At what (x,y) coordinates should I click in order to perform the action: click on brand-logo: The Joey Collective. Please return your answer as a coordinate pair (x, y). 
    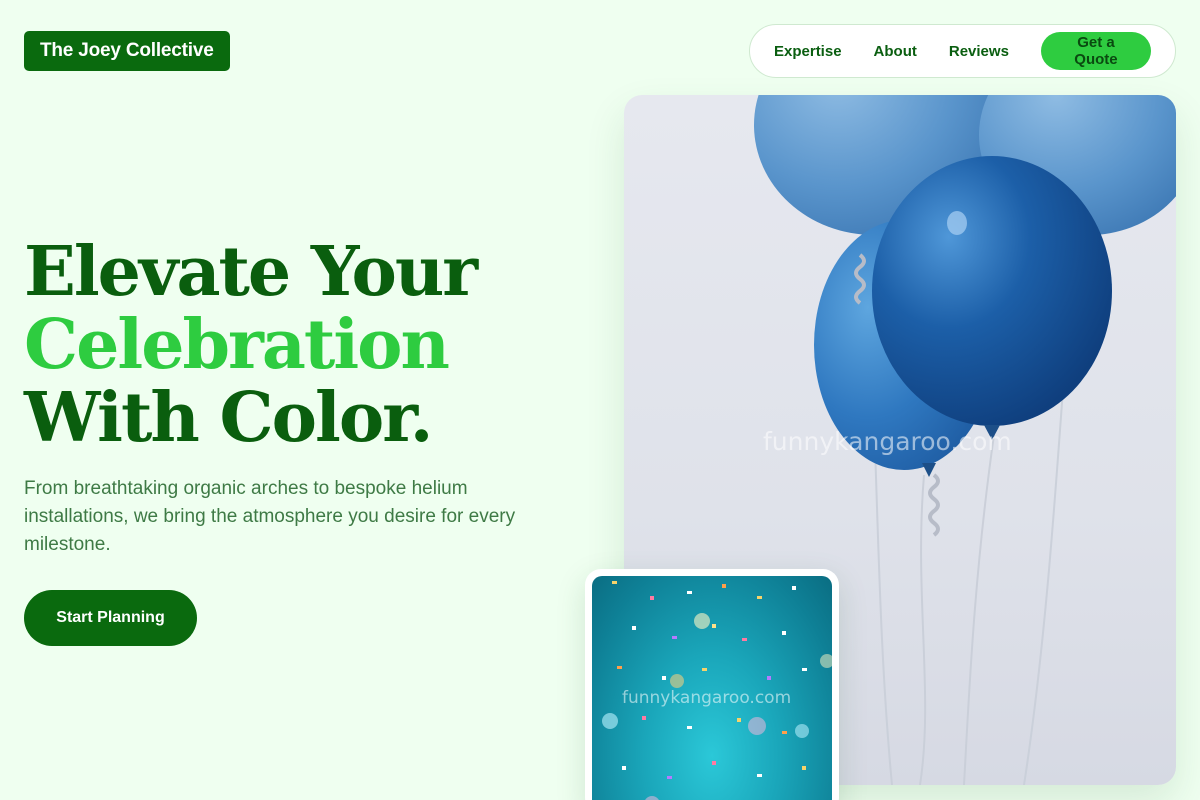
    Looking at the image, I should click on (127, 51).